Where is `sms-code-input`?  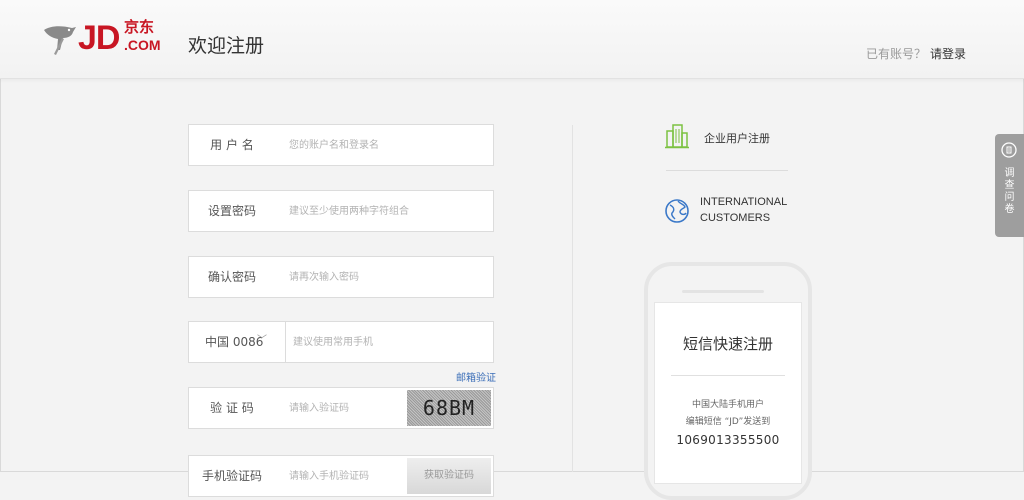 sms-code-input is located at coordinates (344, 476).